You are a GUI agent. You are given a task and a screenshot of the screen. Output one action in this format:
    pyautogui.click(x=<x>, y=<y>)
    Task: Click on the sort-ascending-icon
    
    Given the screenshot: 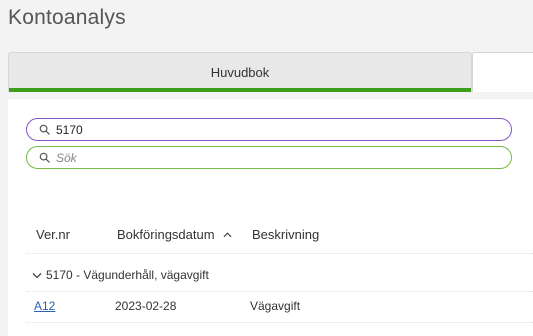 What is the action you would take?
    pyautogui.click(x=227, y=234)
    